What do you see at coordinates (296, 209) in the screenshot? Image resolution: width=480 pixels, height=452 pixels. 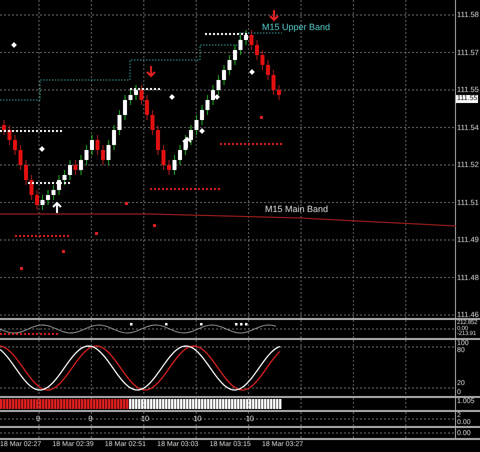 I see `band-label: M15 Main Band` at bounding box center [296, 209].